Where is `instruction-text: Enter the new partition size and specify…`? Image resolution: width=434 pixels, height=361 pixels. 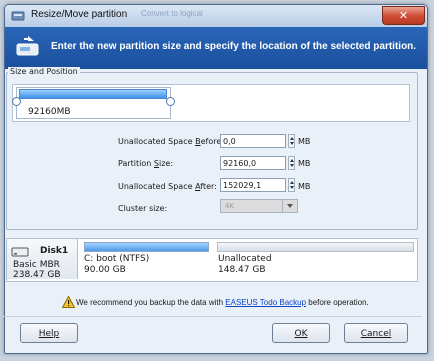 instruction-text: Enter the new partition size and specify… is located at coordinates (234, 46).